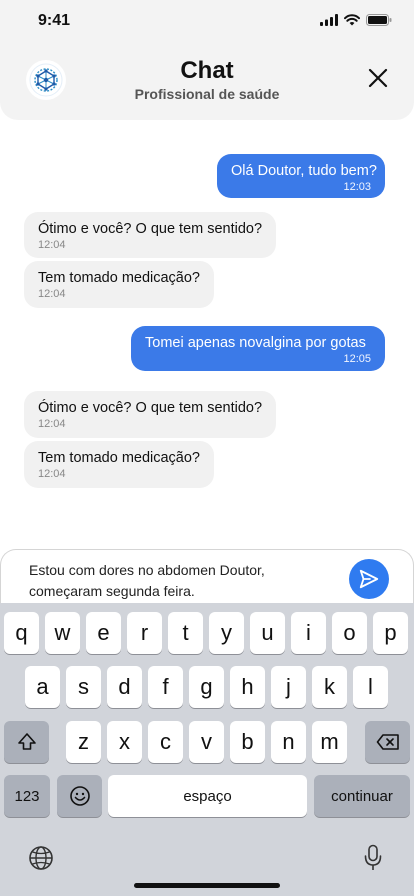 Image resolution: width=414 pixels, height=896 pixels. I want to click on globe-icon, so click(41, 858).